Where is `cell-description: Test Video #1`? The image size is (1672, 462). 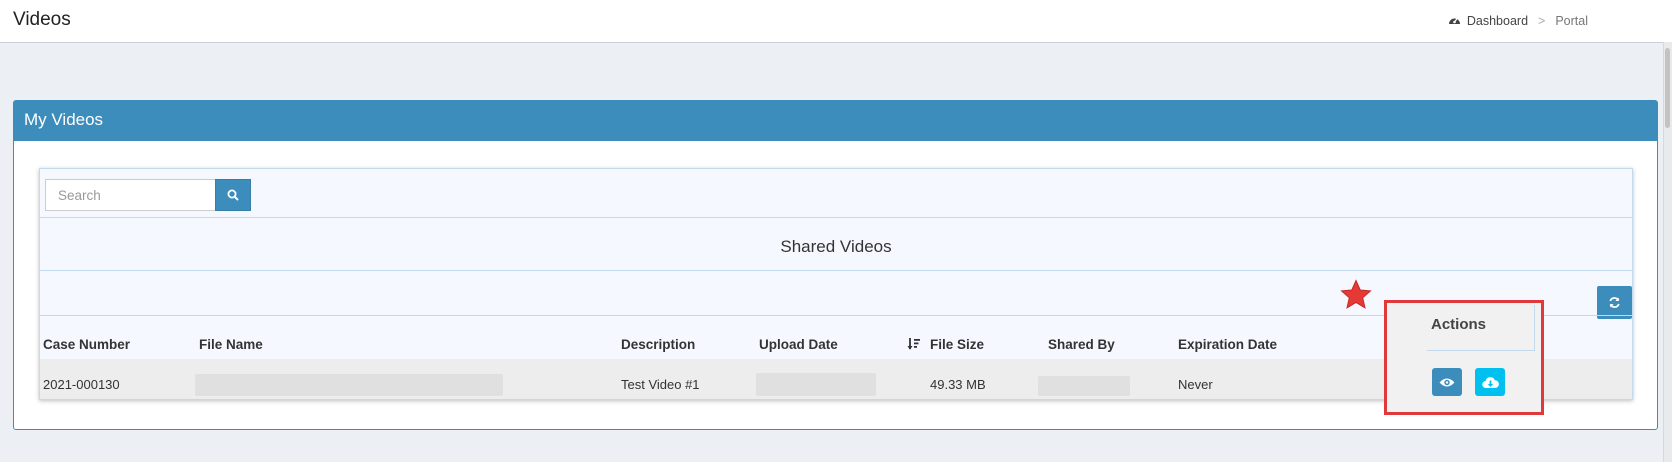
cell-description: Test Video #1 is located at coordinates (660, 384).